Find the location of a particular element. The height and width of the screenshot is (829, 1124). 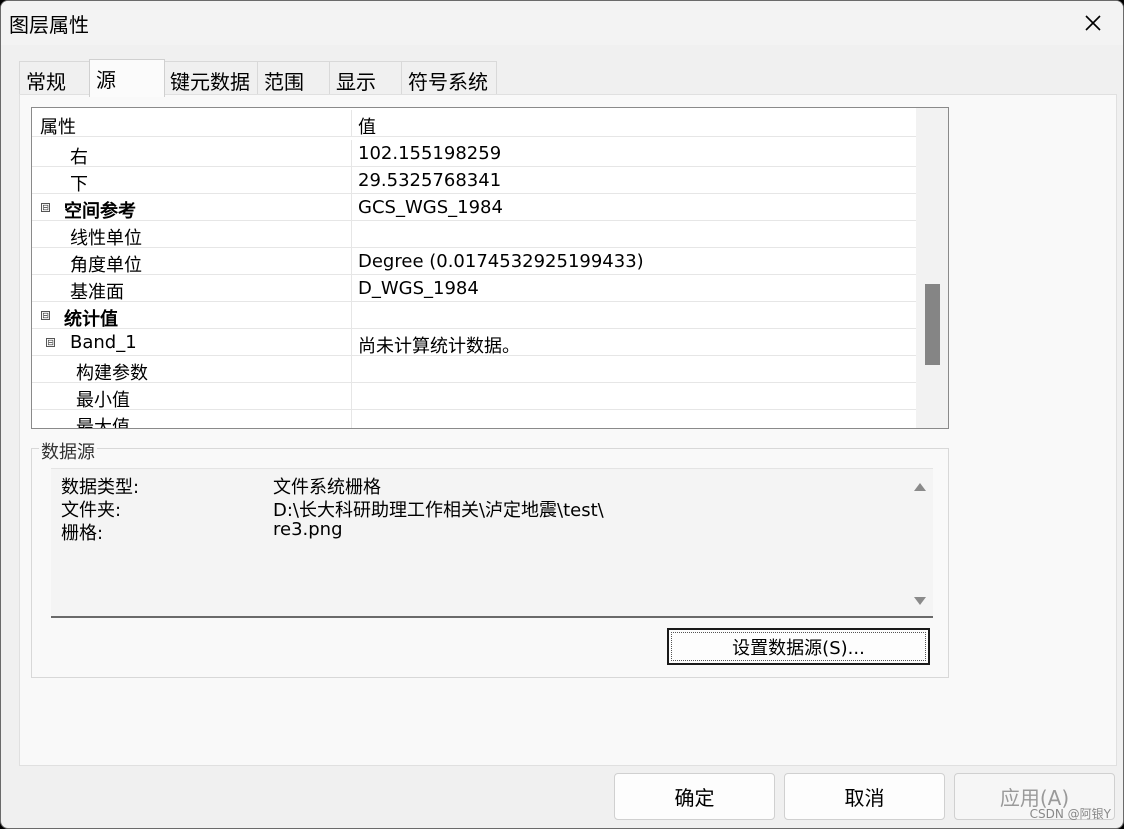

grid-row: ⊟ Band_1 尚未计算统计数据。 is located at coordinates (474, 343).